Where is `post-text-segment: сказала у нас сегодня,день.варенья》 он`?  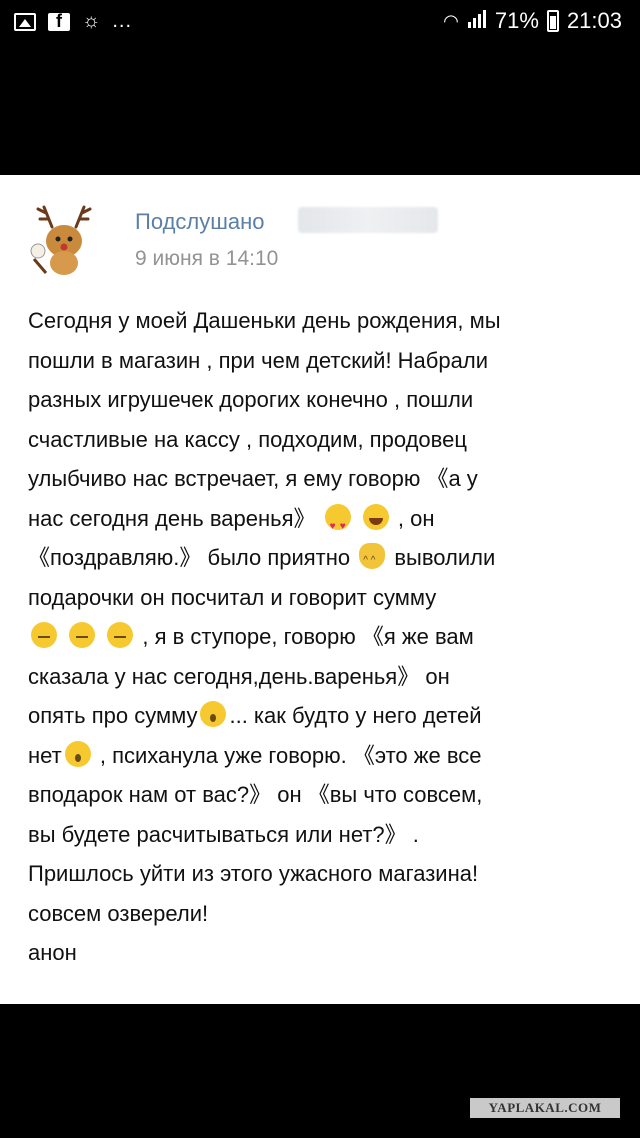 post-text-segment: сказала у нас сегодня,день.варенья》 он is located at coordinates (239, 676).